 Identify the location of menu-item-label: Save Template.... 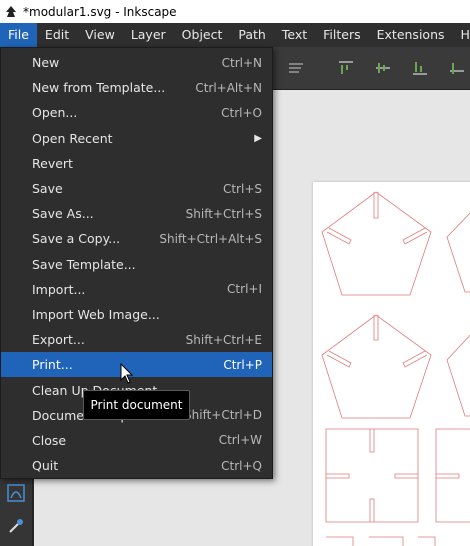
(84, 264).